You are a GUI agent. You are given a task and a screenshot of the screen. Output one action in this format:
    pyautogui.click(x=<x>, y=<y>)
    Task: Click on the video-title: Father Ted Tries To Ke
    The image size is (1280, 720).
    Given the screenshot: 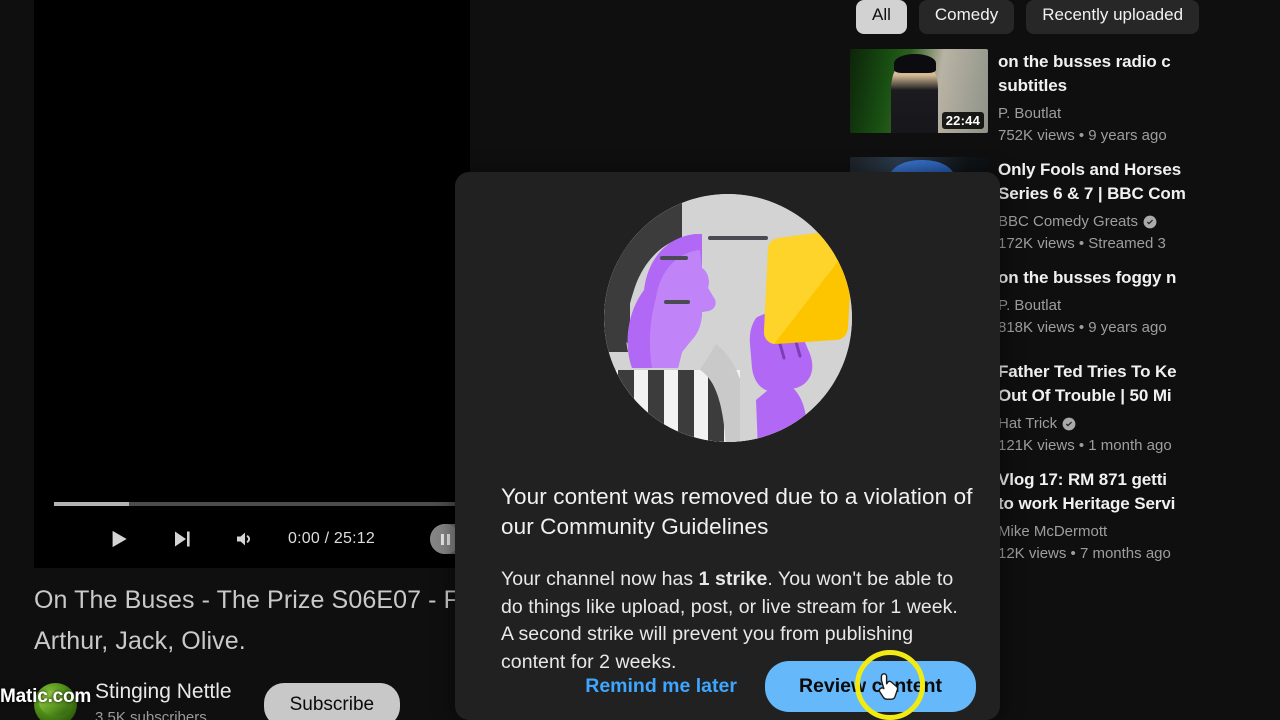 What is the action you would take?
    pyautogui.click(x=1087, y=371)
    